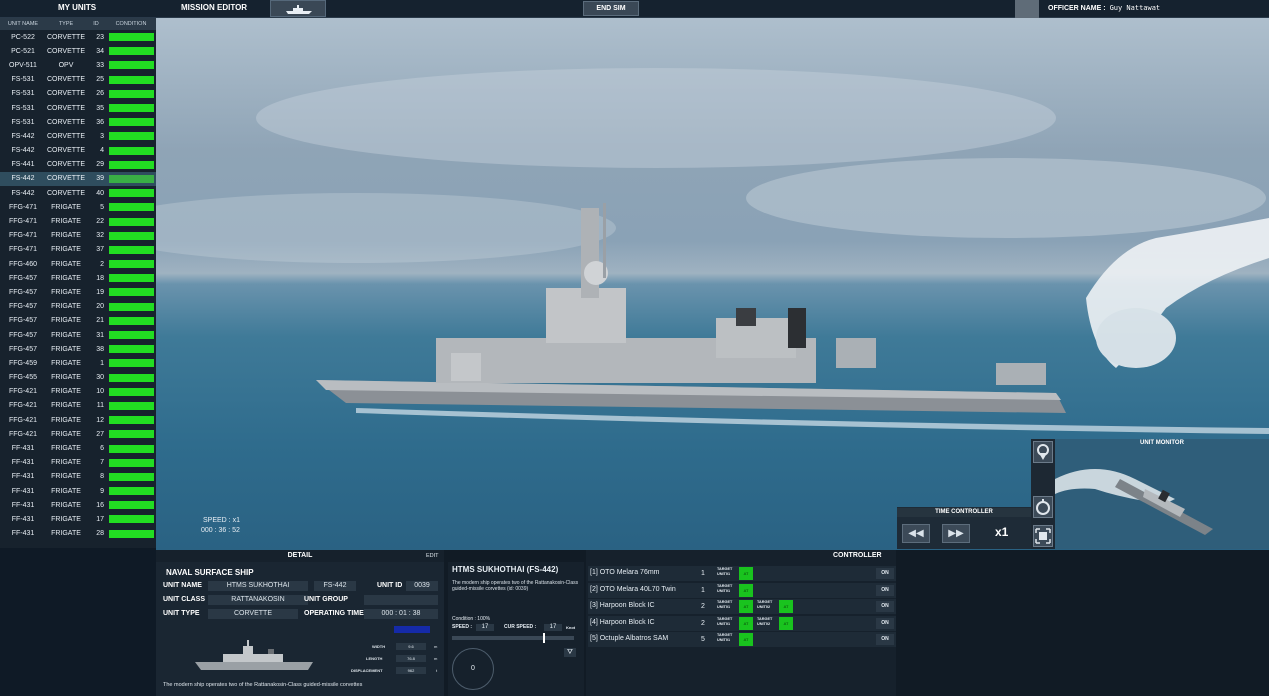 The width and height of the screenshot is (1269, 696). I want to click on unit-row: PC-522 CORVETTE 23, so click(78, 37).